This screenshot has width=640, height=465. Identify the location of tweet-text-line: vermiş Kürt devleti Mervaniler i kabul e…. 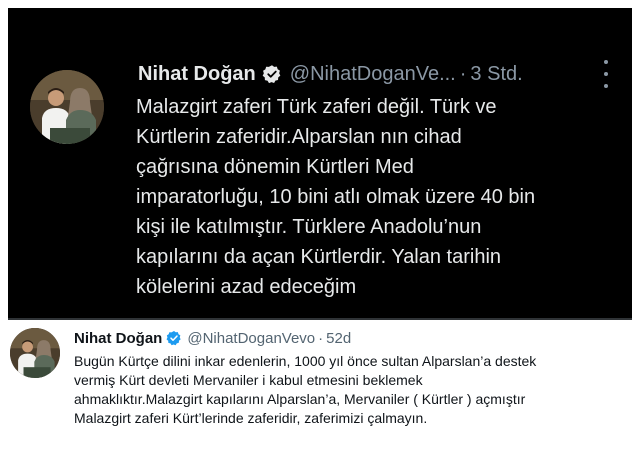
(248, 380).